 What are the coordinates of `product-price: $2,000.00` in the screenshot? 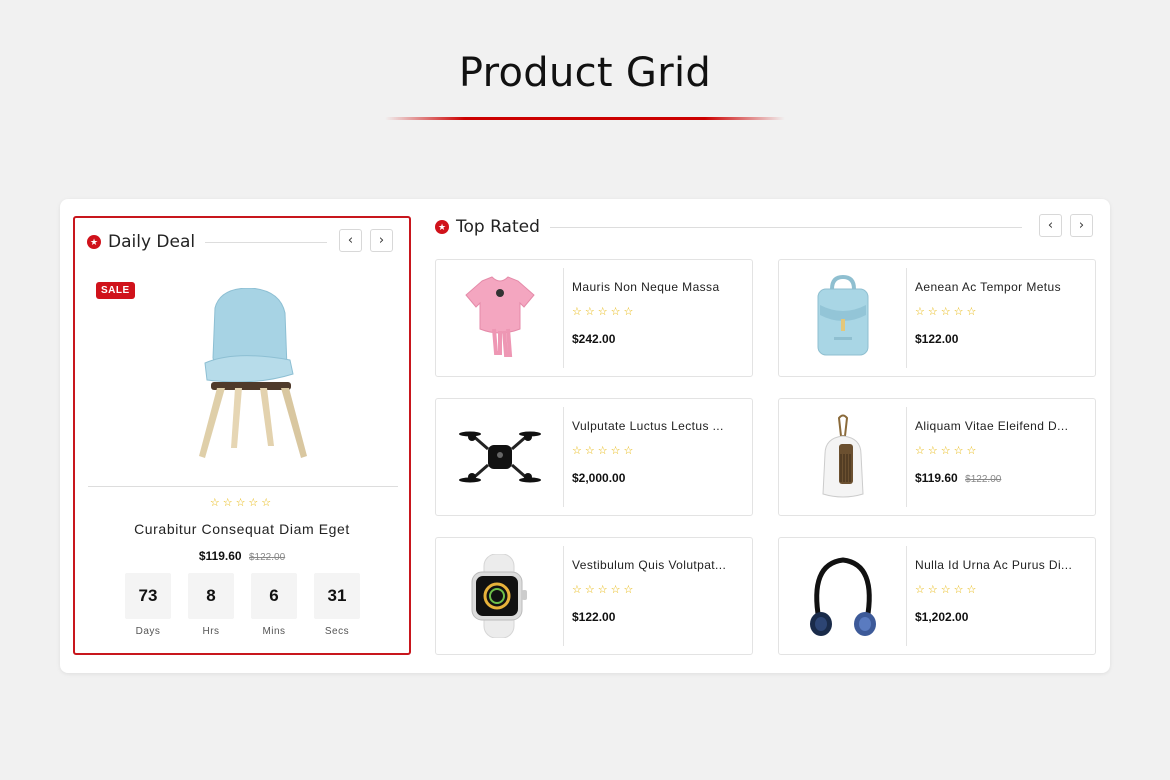 It's located at (599, 478).